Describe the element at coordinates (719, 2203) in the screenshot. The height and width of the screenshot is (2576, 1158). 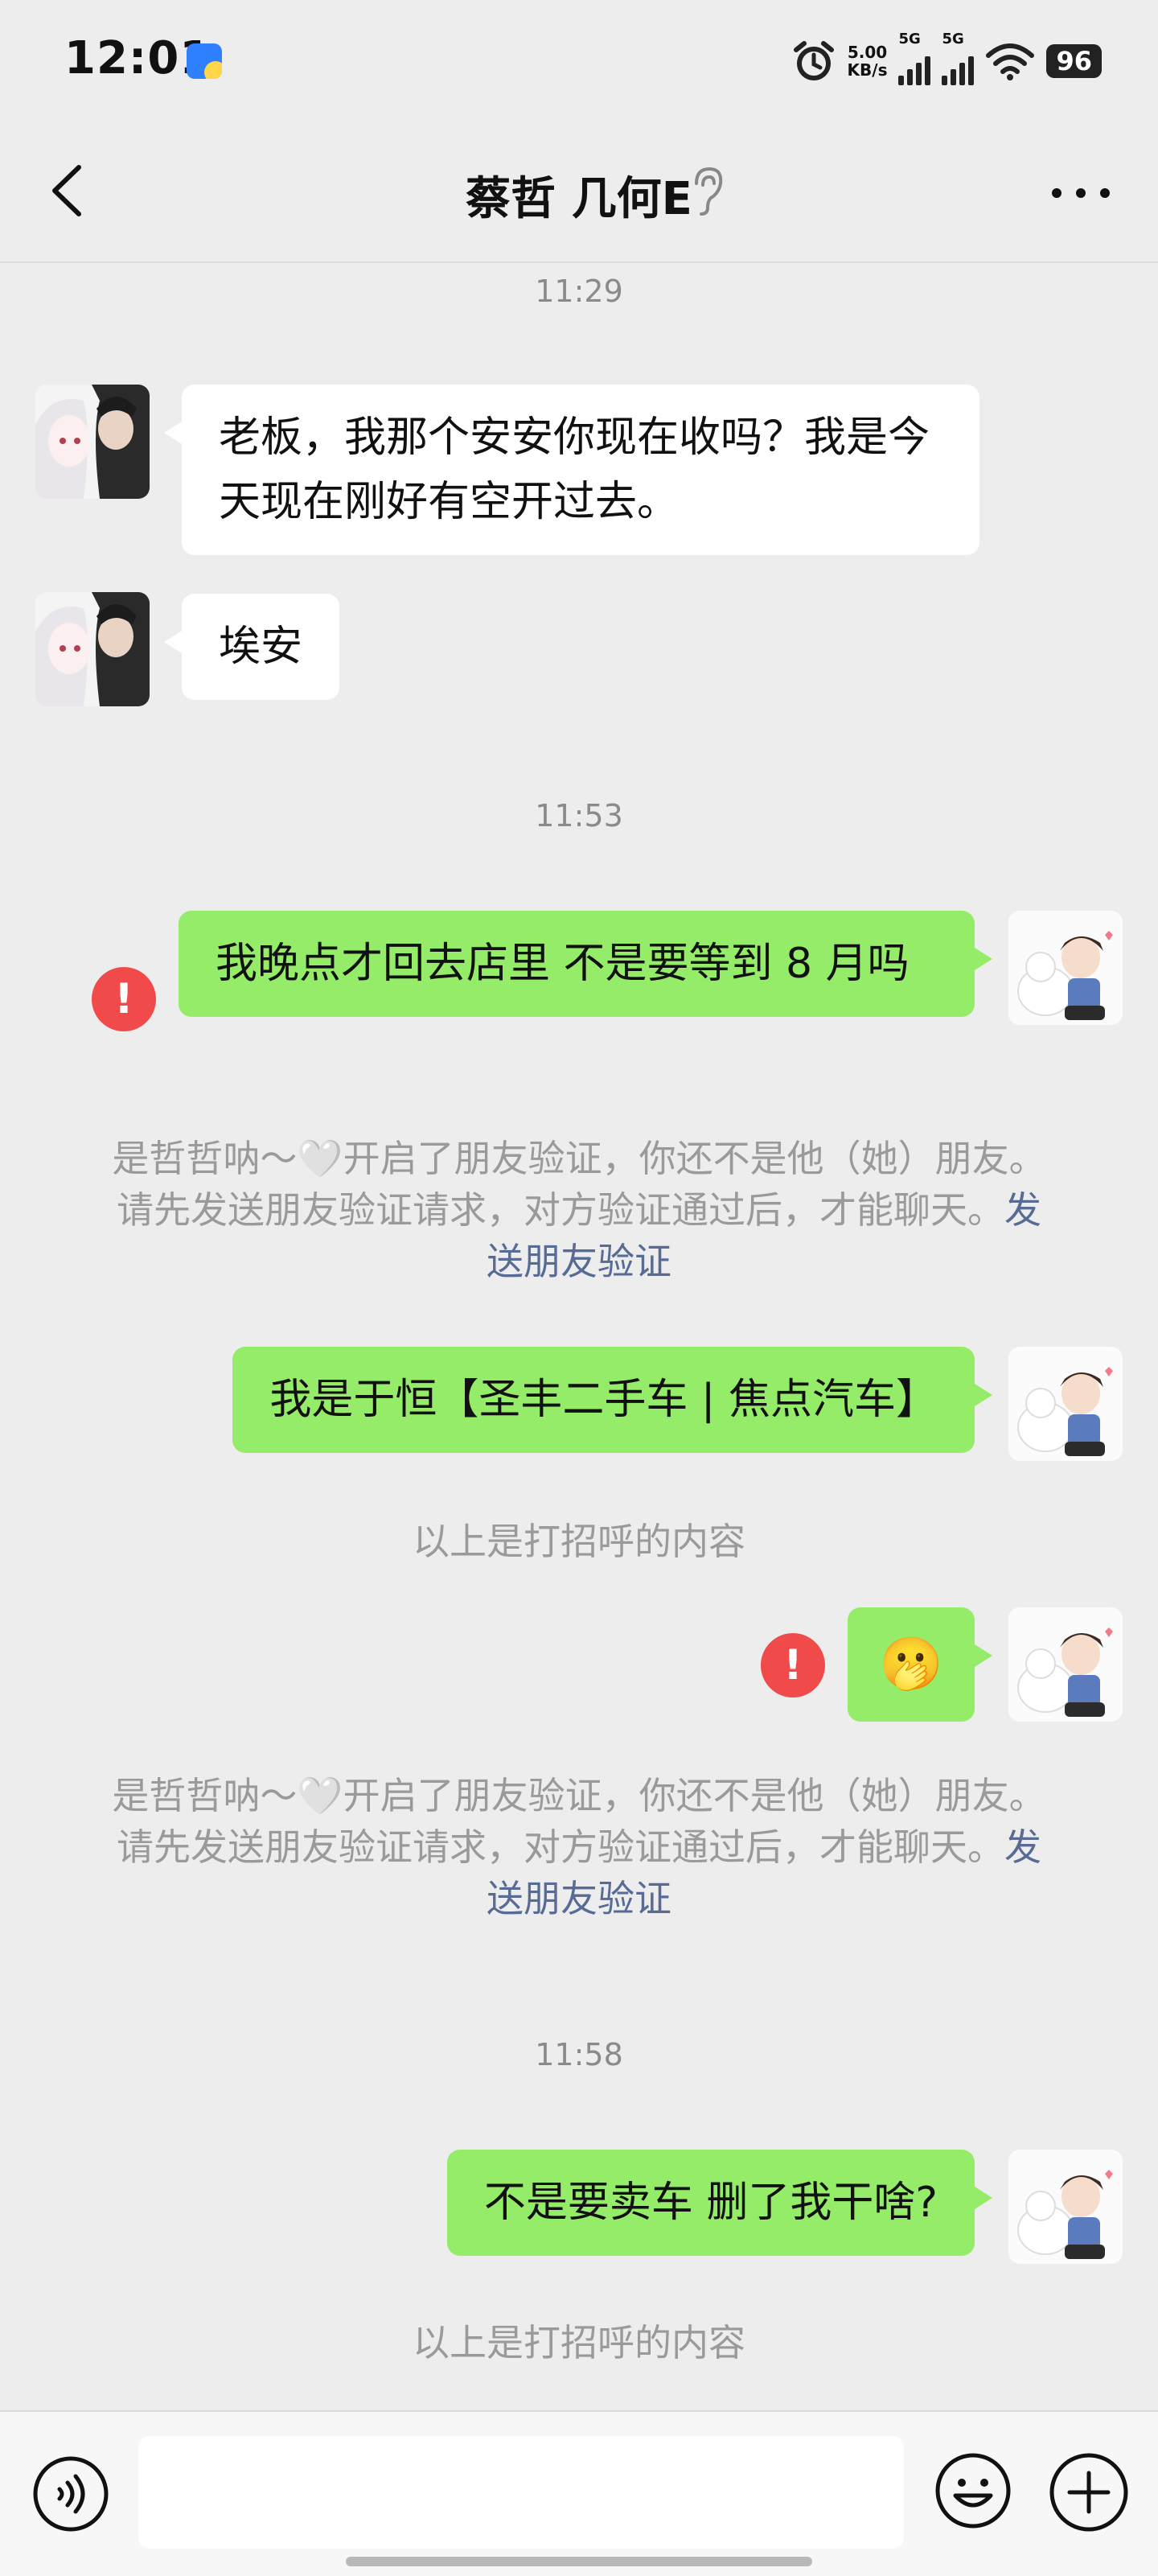
I see `message-bubble-outgoing: 不是要卖车 删了我干啥?` at that location.